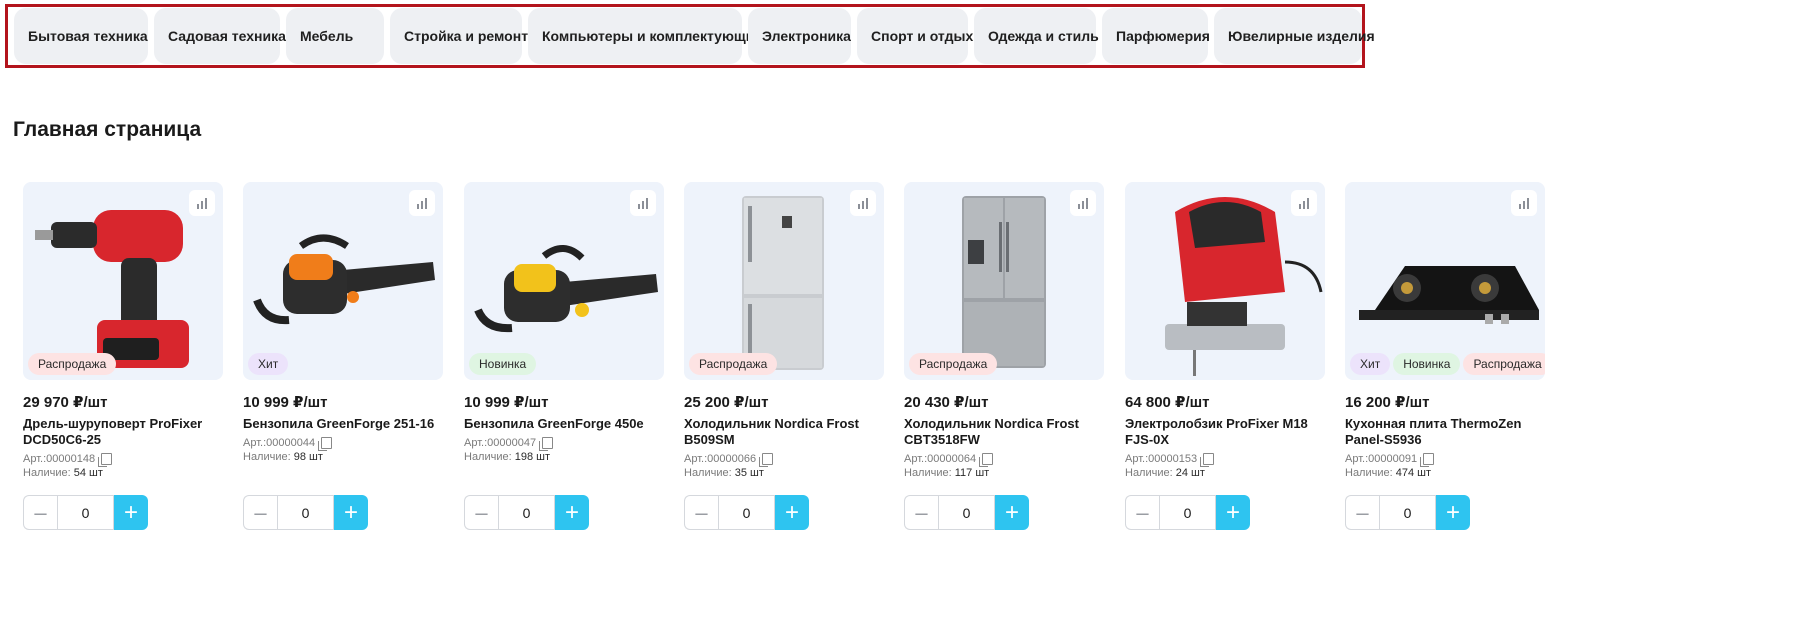 This screenshot has width=1803, height=625. What do you see at coordinates (799, 36) in the screenshot?
I see `category-tab: Электроника` at bounding box center [799, 36].